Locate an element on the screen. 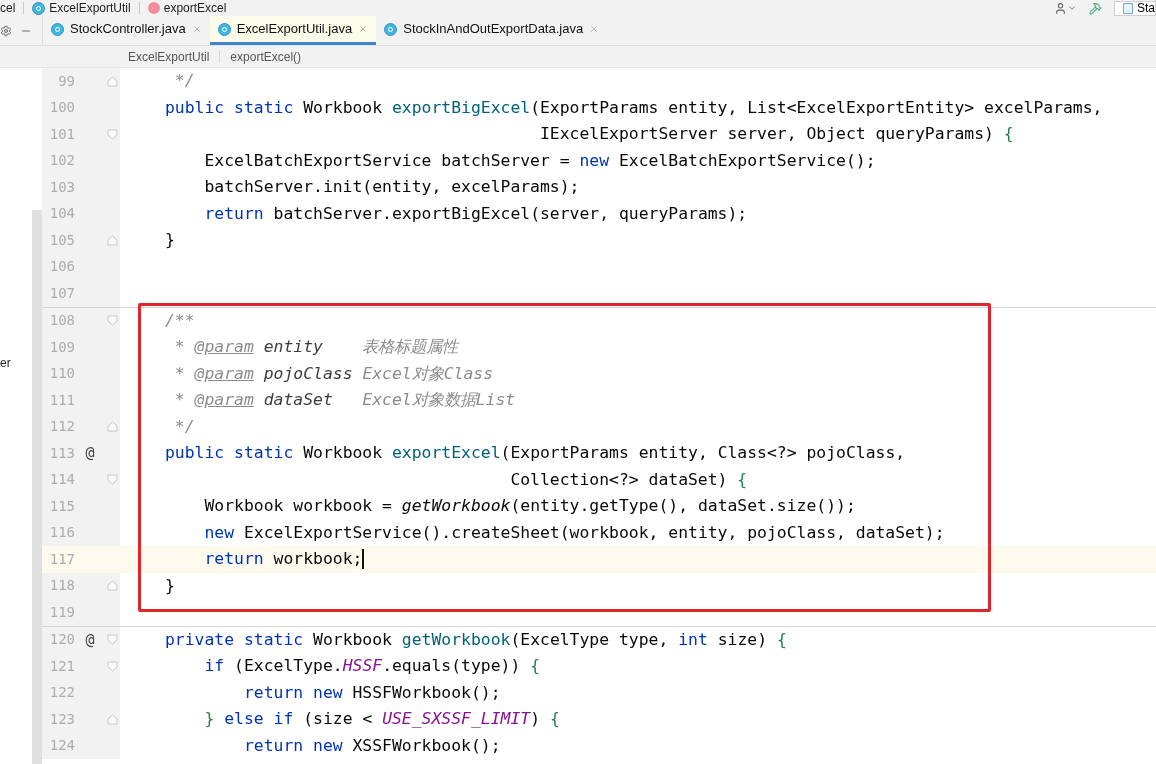 This screenshot has width=1156, height=764. line-number: 104 is located at coordinates (61, 214).